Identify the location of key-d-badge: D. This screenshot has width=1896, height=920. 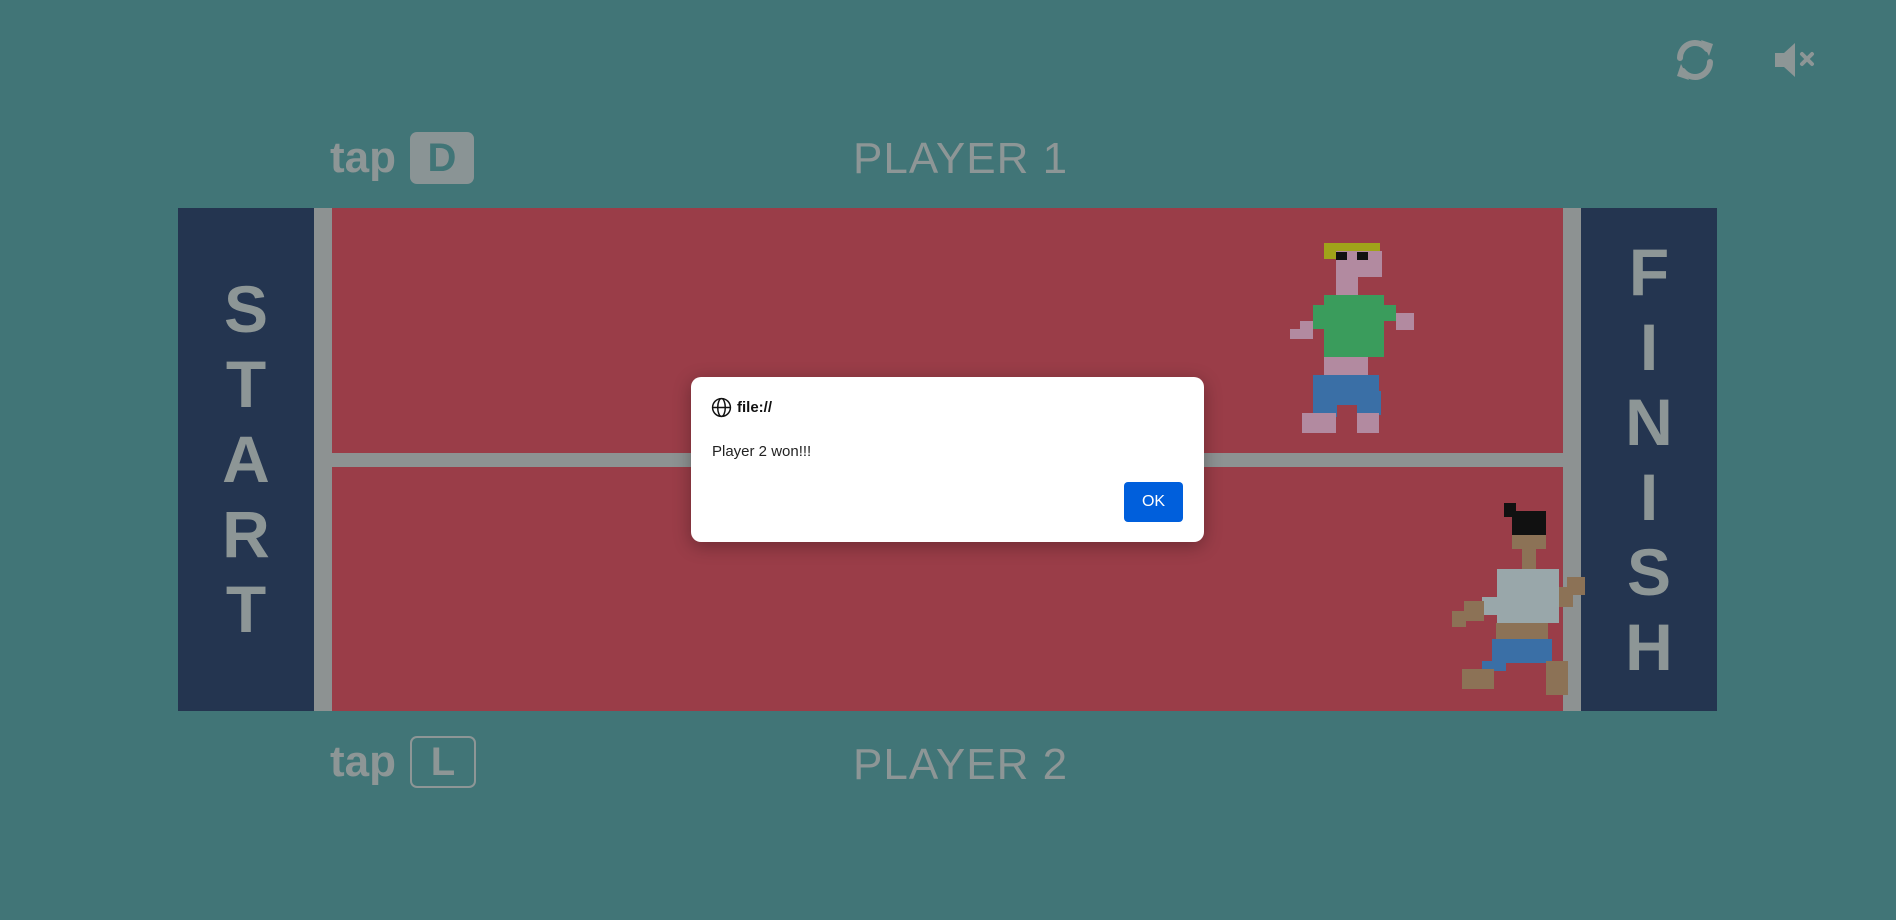
(442, 158).